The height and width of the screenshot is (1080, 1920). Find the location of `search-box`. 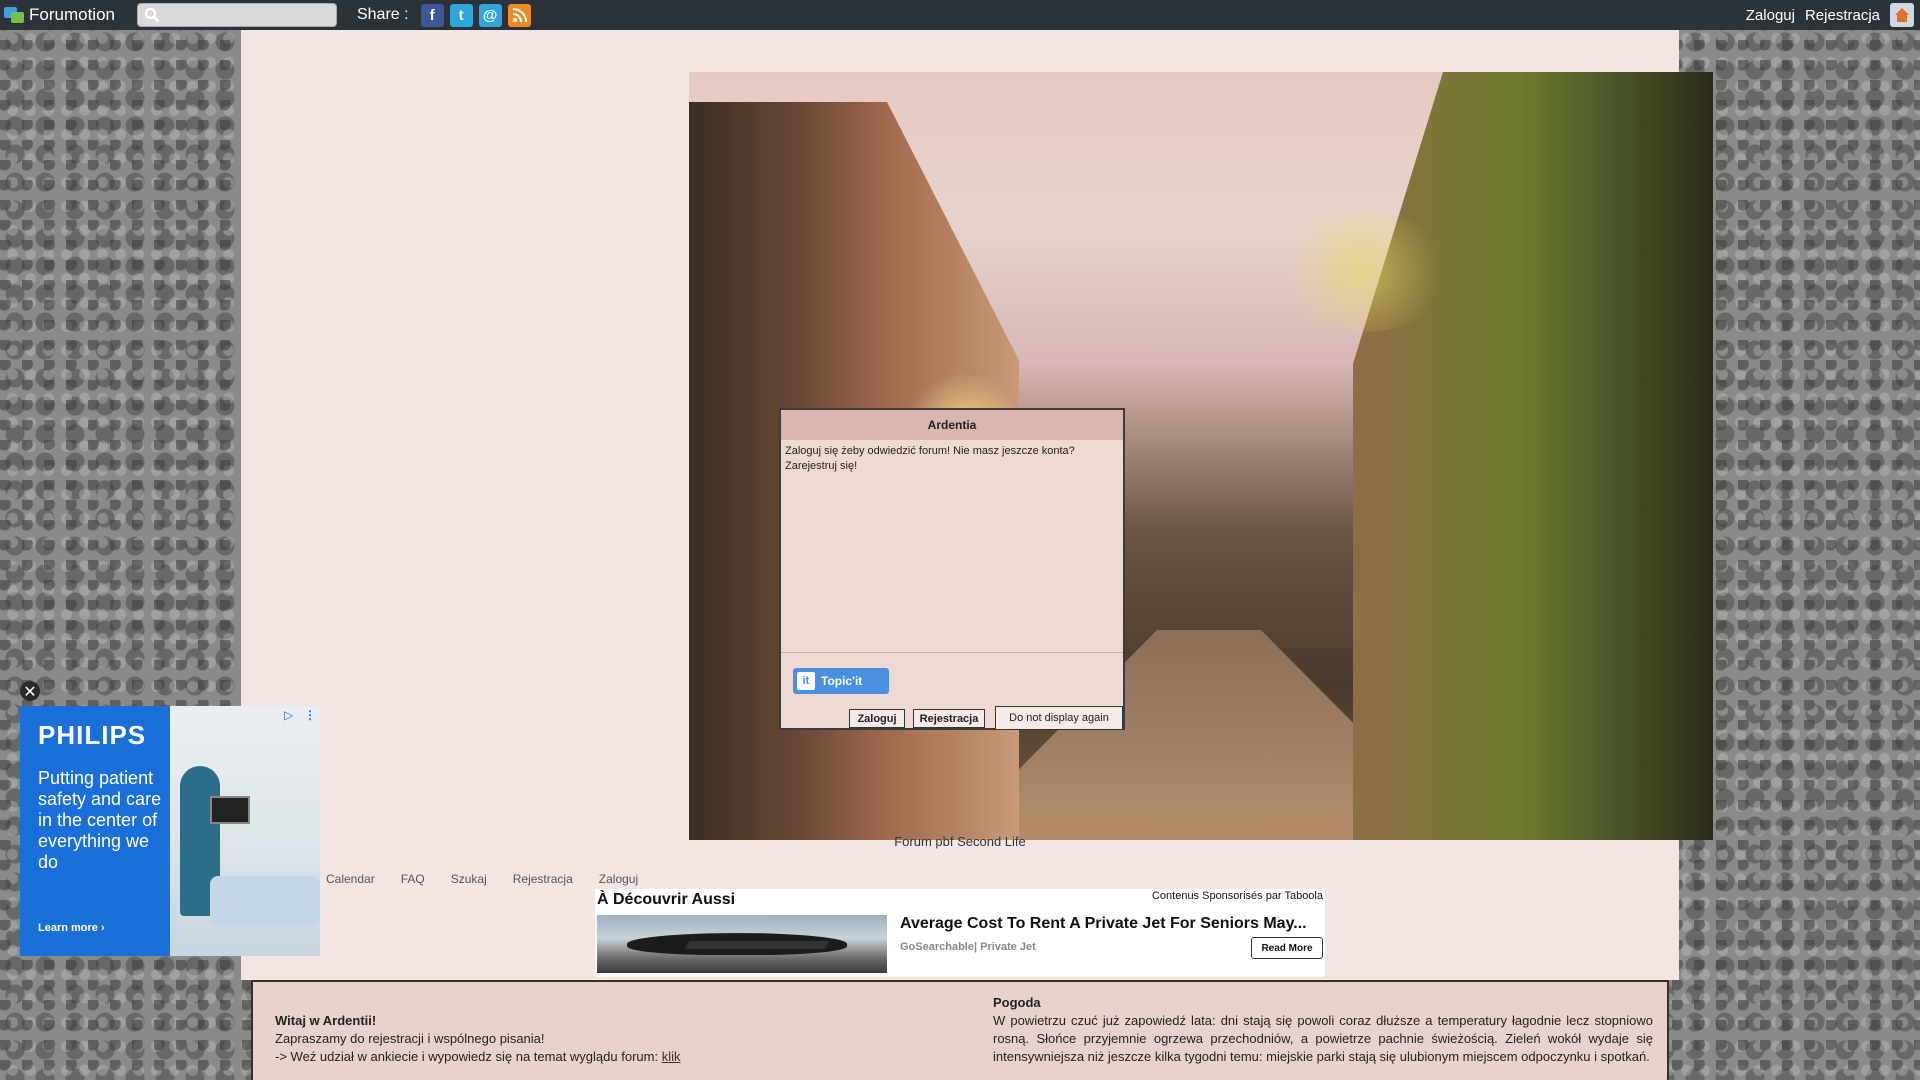

search-box is located at coordinates (236, 15).